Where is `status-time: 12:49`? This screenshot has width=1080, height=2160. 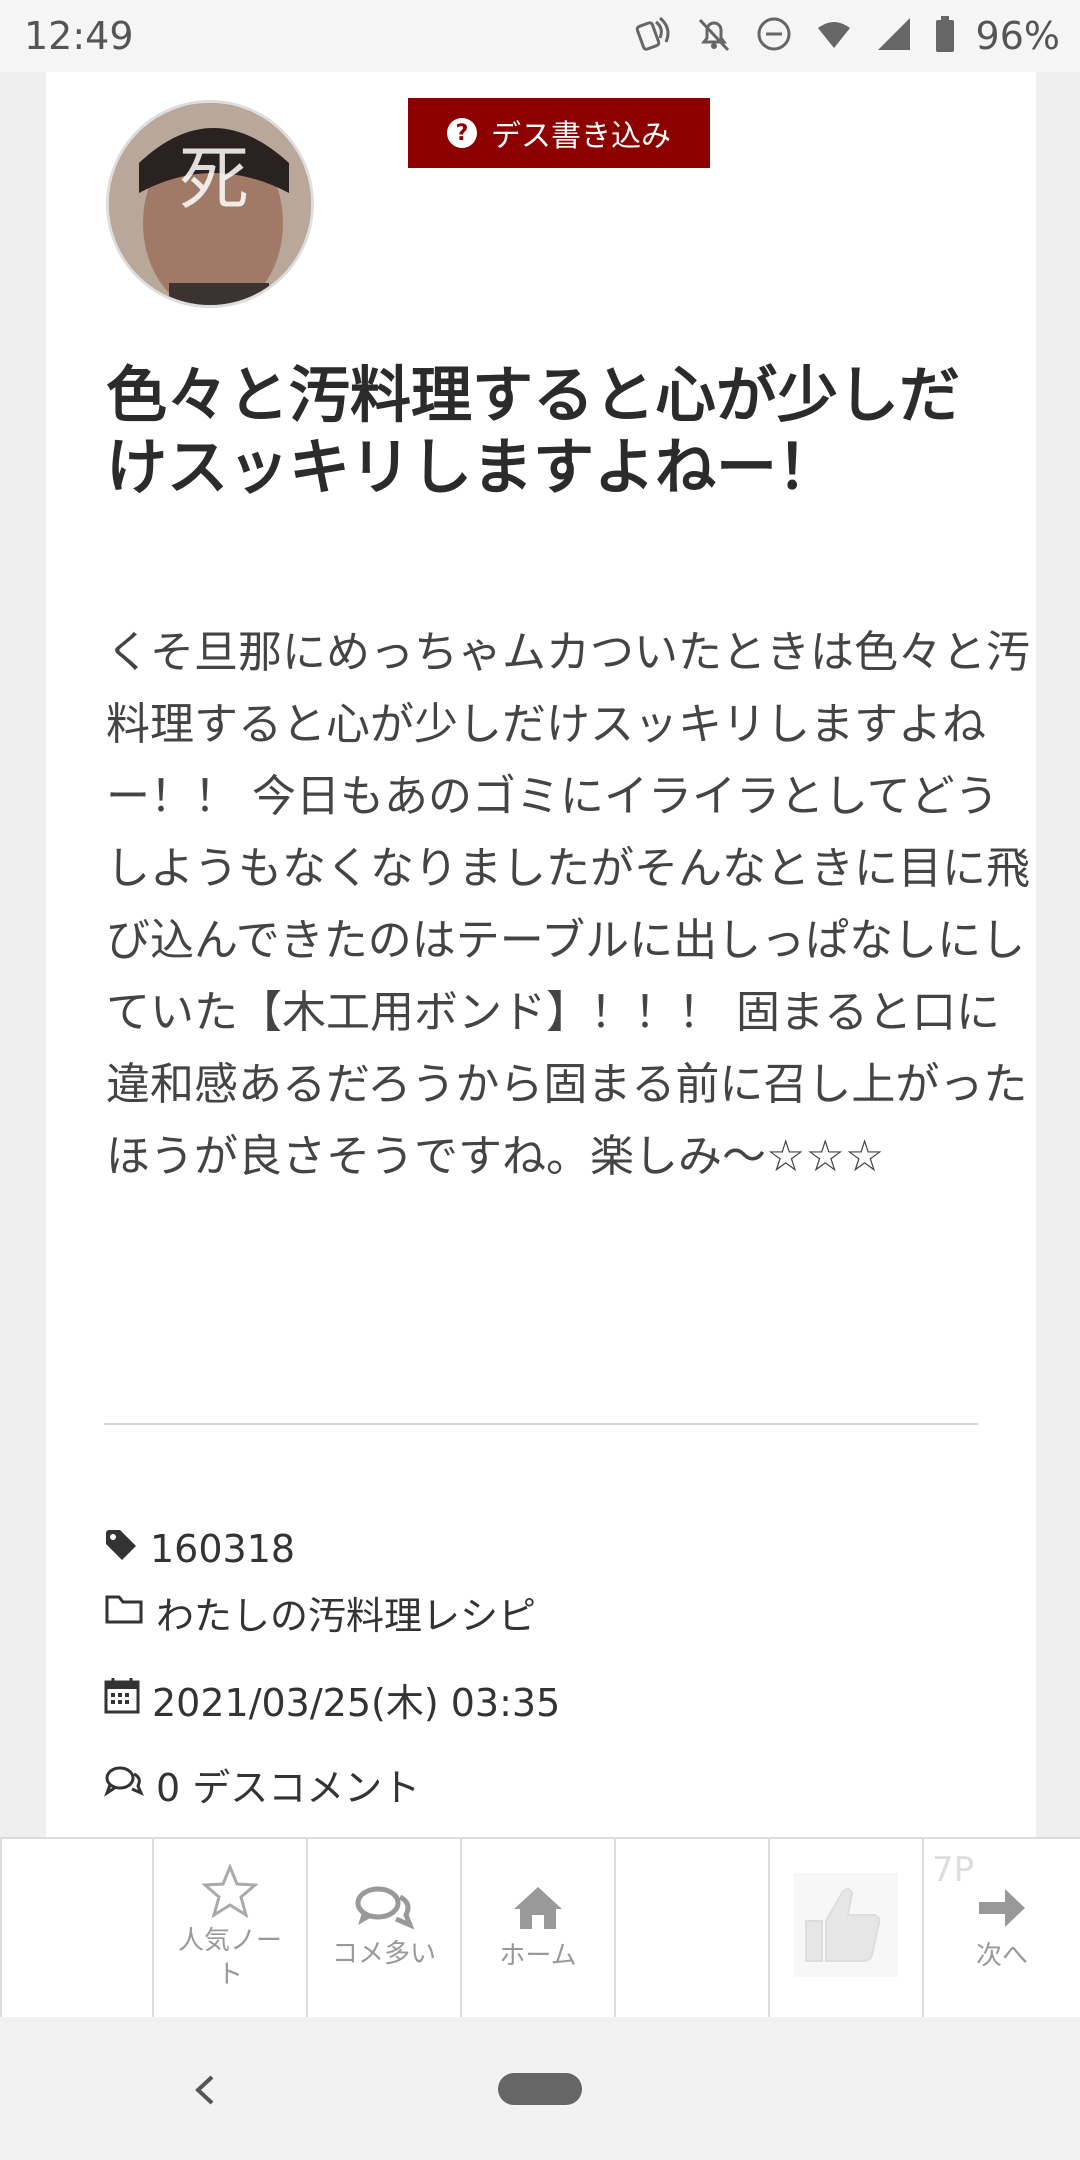
status-time: 12:49 is located at coordinates (79, 36).